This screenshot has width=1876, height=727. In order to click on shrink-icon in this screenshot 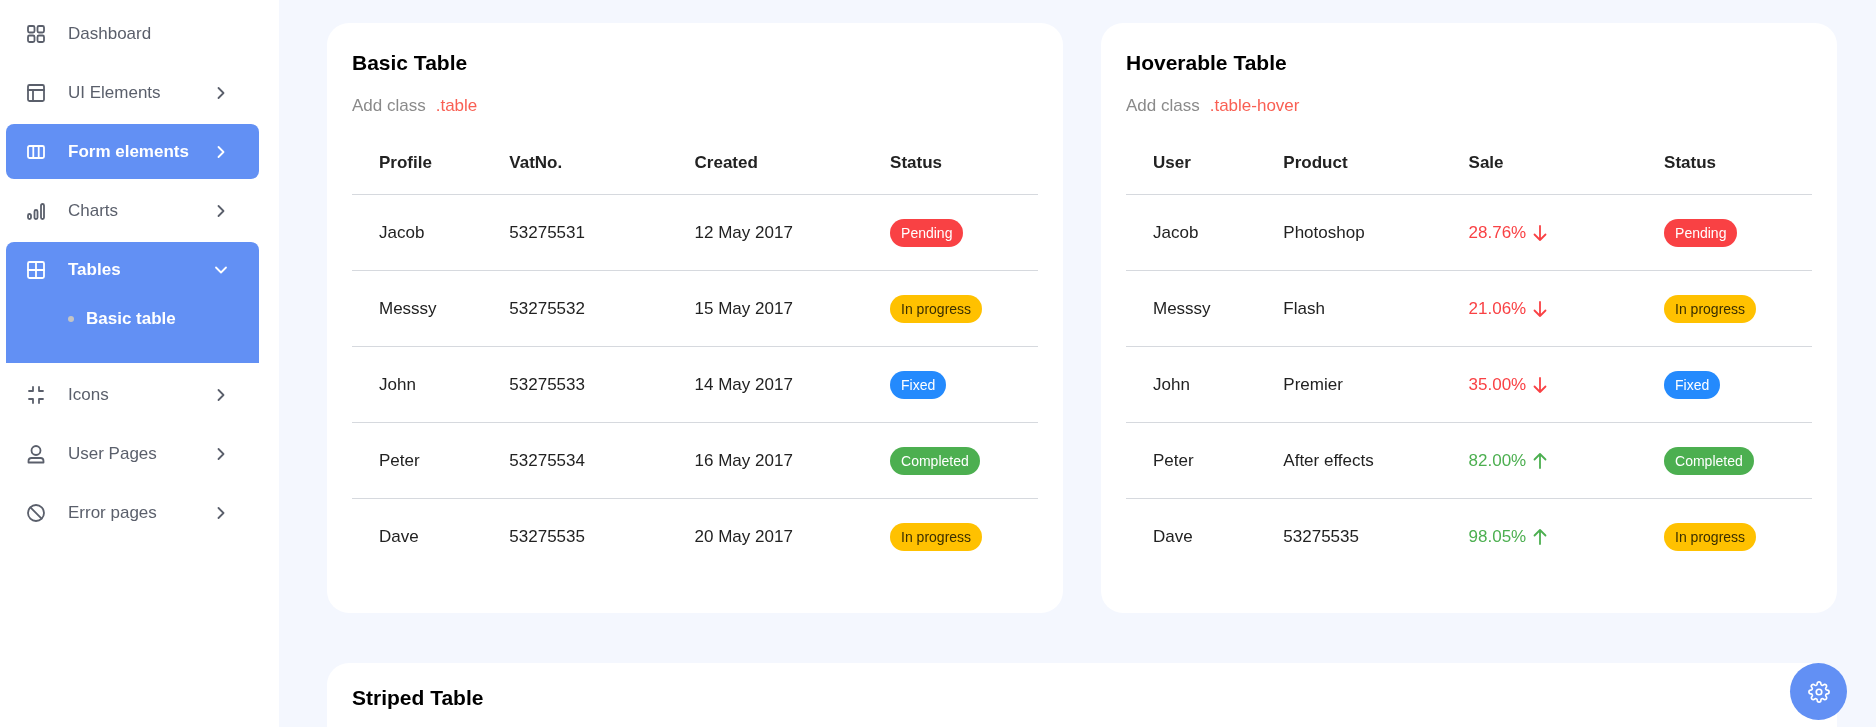, I will do `click(36, 394)`.